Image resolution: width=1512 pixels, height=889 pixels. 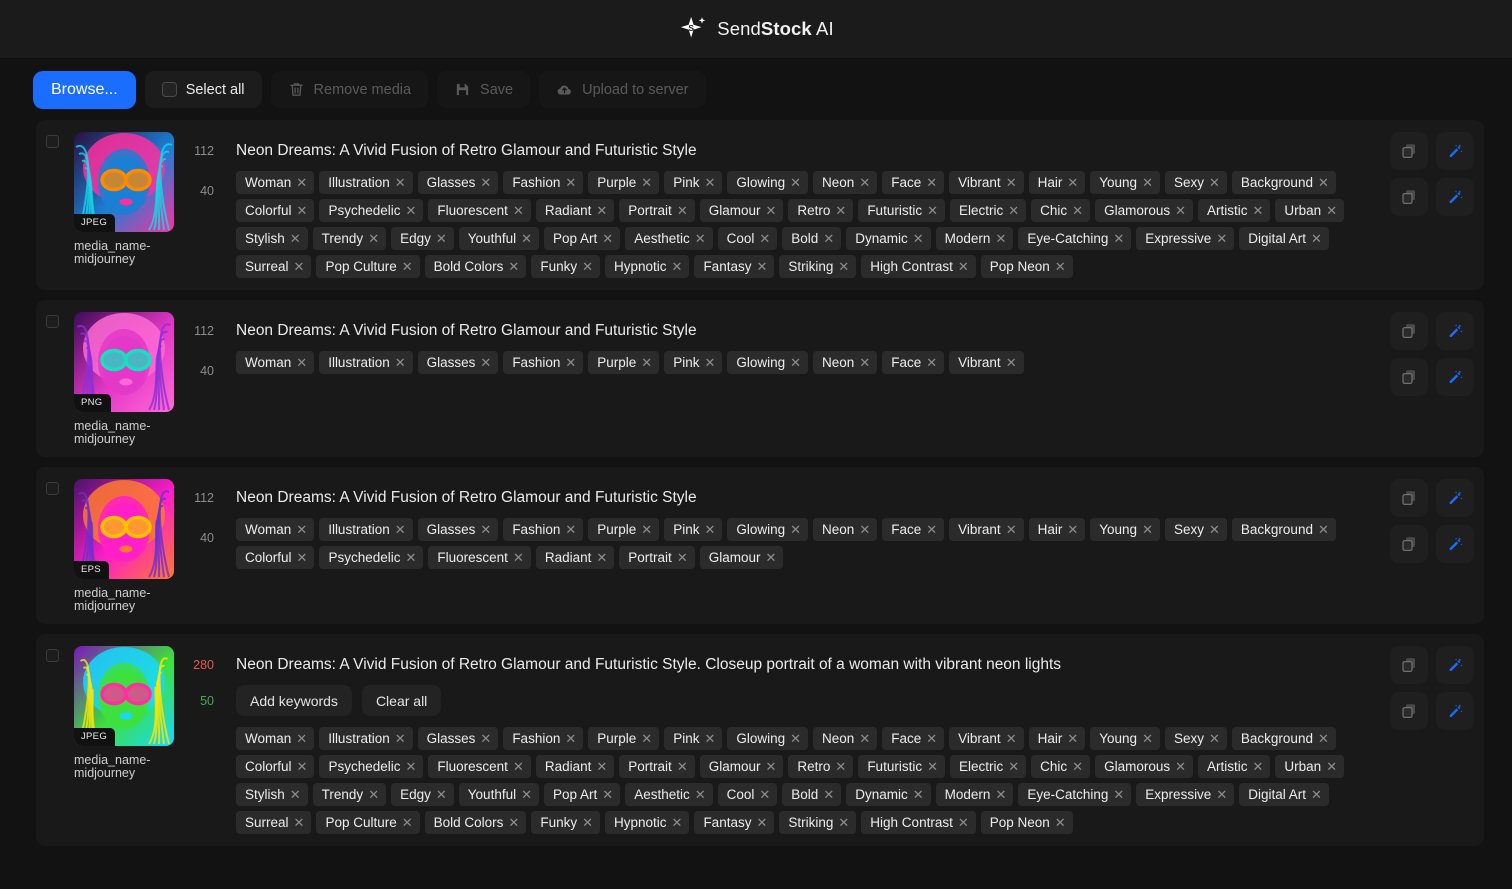 I want to click on select-all-button: Select all, so click(x=203, y=89).